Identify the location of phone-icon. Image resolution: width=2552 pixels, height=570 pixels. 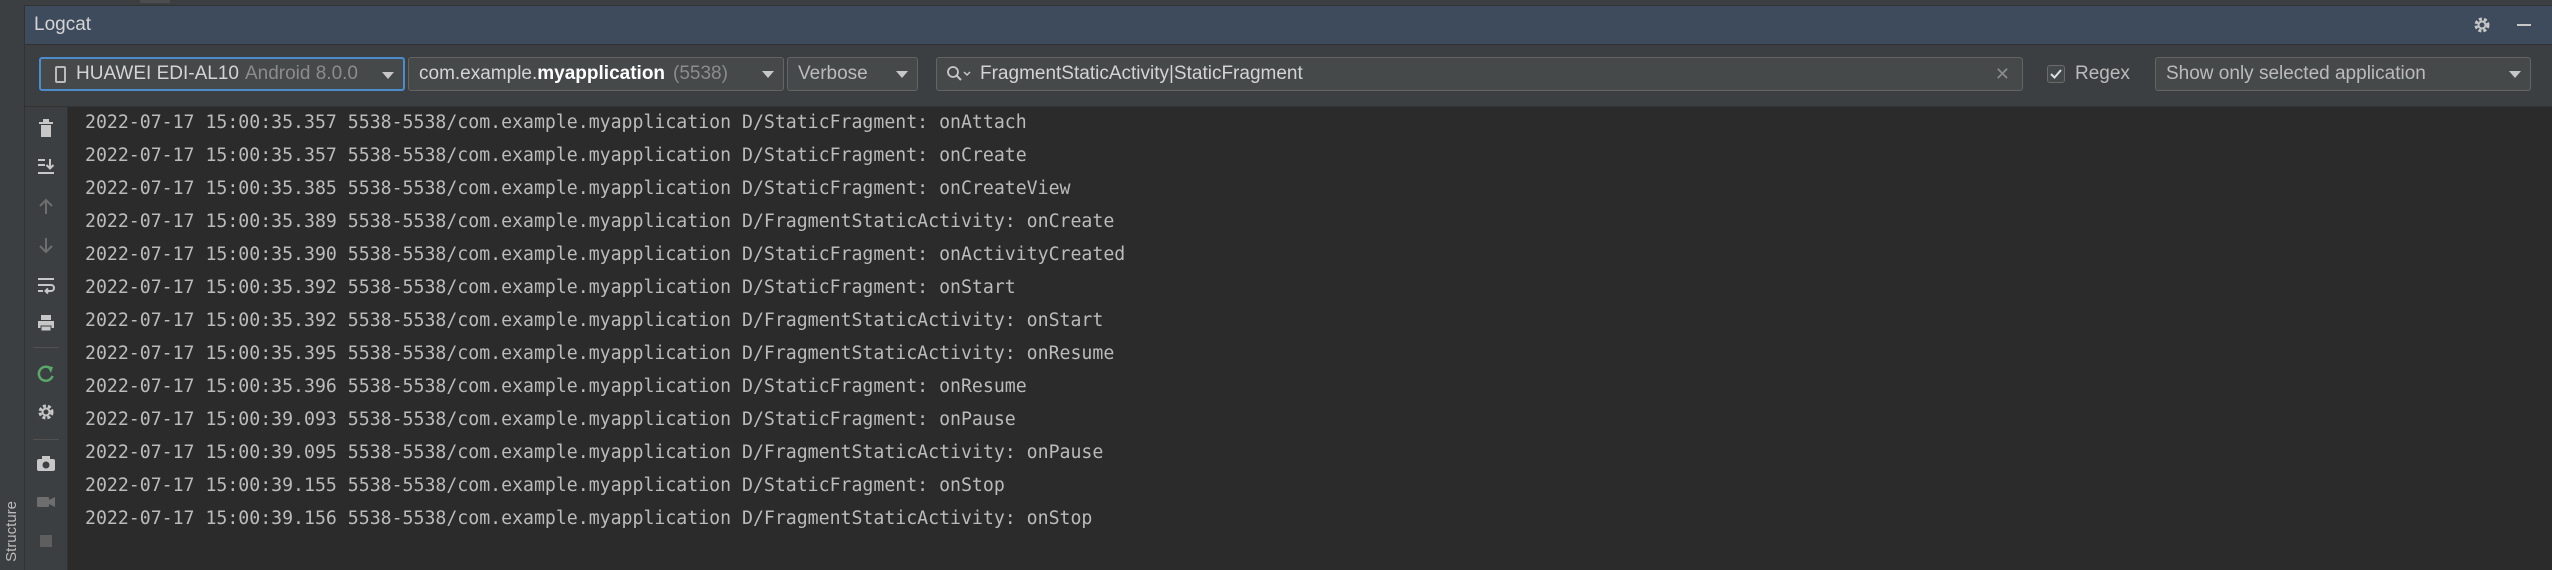
(60, 74).